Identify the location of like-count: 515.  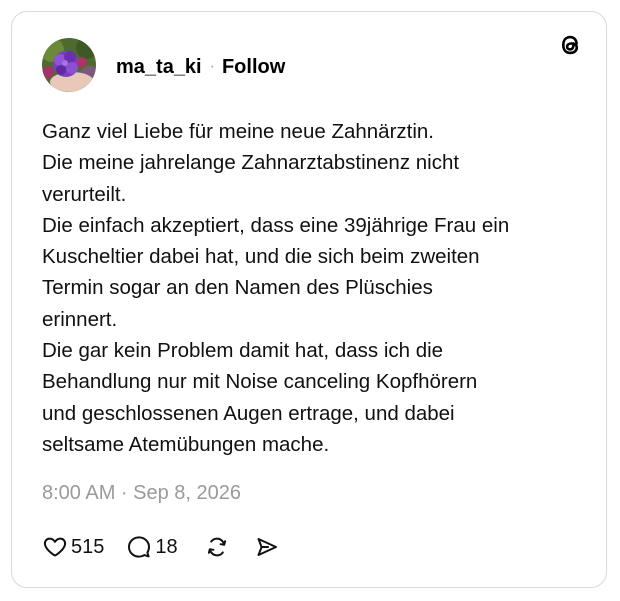
(88, 546).